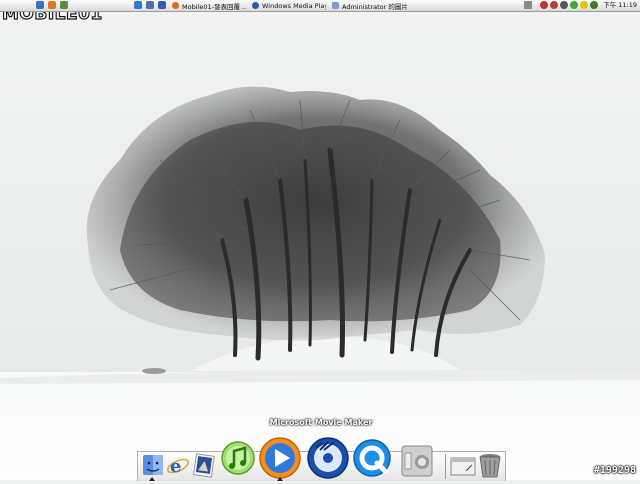 The width and height of the screenshot is (640, 484). What do you see at coordinates (335, 5) in the screenshot?
I see `folder-icon` at bounding box center [335, 5].